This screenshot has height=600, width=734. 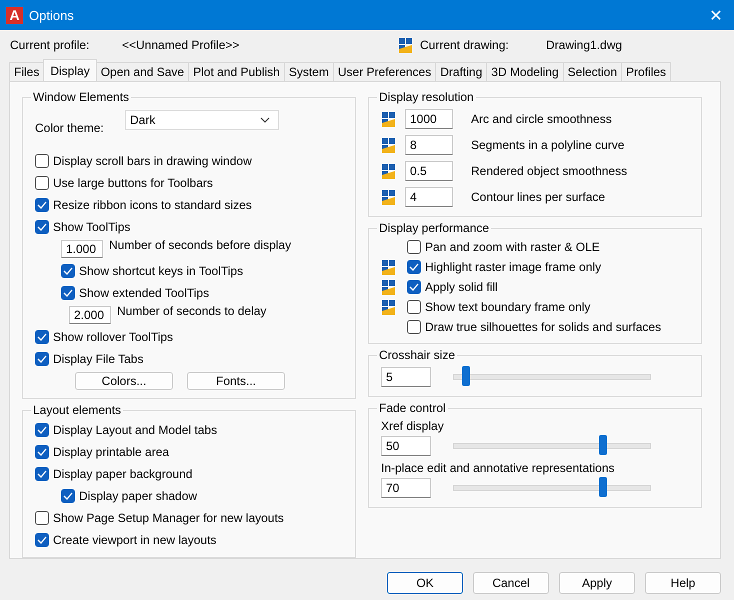 What do you see at coordinates (406, 488) in the screenshot?
I see `number-field: 70` at bounding box center [406, 488].